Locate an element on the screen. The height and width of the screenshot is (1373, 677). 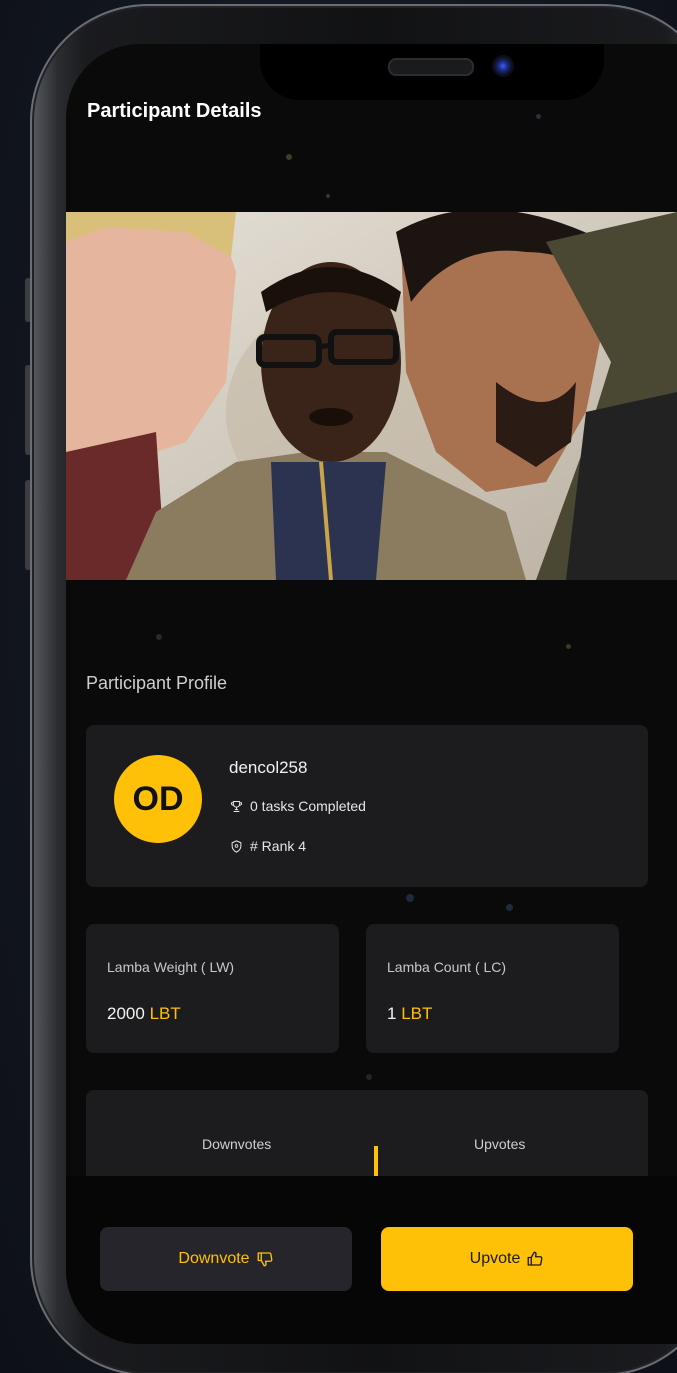
thumbs-up-icon is located at coordinates (535, 1258).